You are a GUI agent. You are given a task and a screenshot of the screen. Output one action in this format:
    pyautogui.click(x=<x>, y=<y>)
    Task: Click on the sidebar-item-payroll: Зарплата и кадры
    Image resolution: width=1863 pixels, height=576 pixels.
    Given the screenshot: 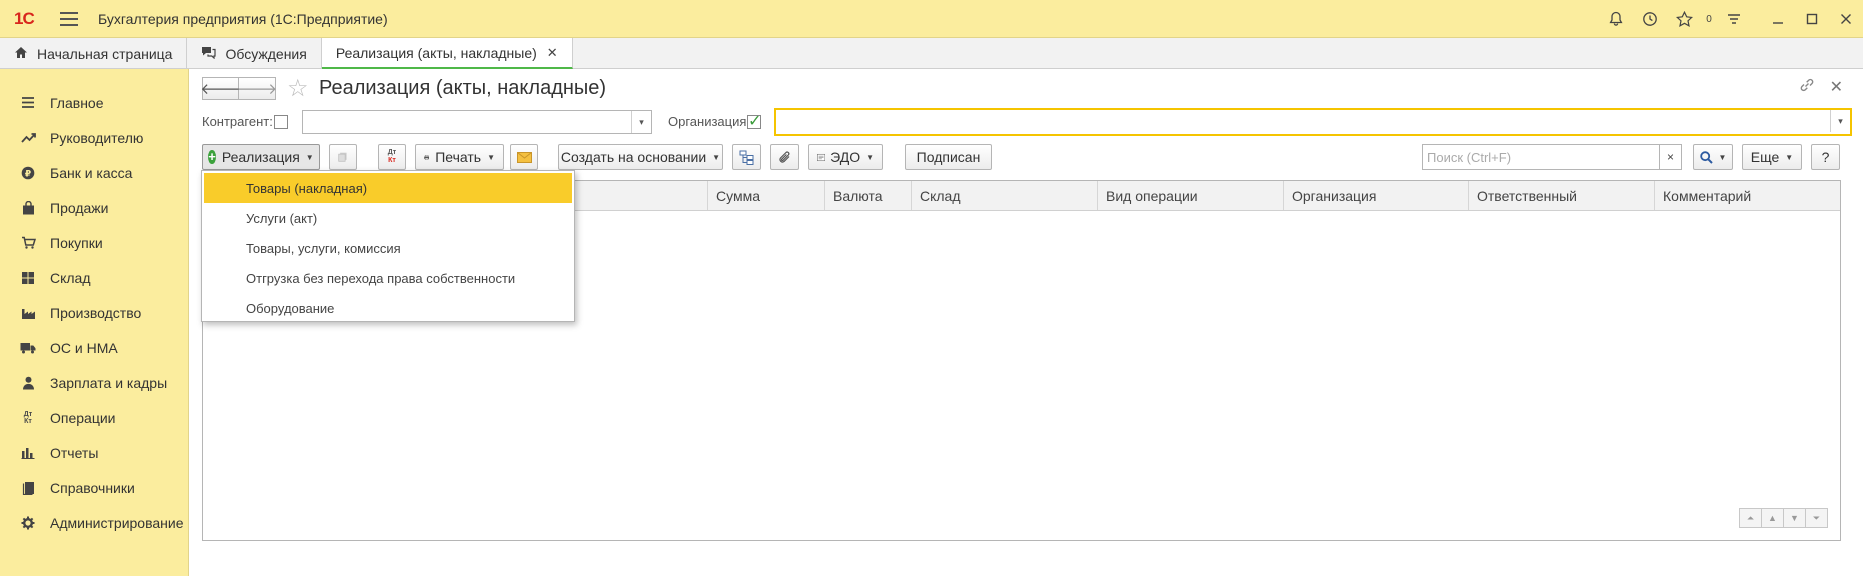 What is the action you would take?
    pyautogui.click(x=94, y=382)
    